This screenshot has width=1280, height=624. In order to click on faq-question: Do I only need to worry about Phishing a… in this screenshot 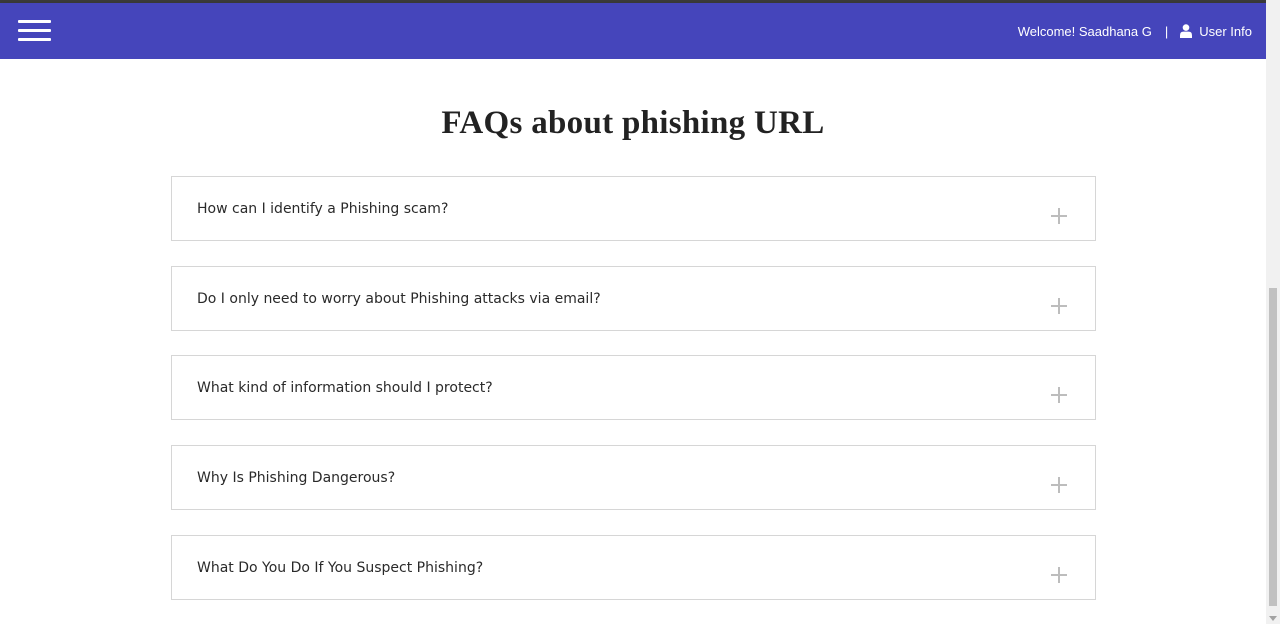, I will do `click(399, 299)`.